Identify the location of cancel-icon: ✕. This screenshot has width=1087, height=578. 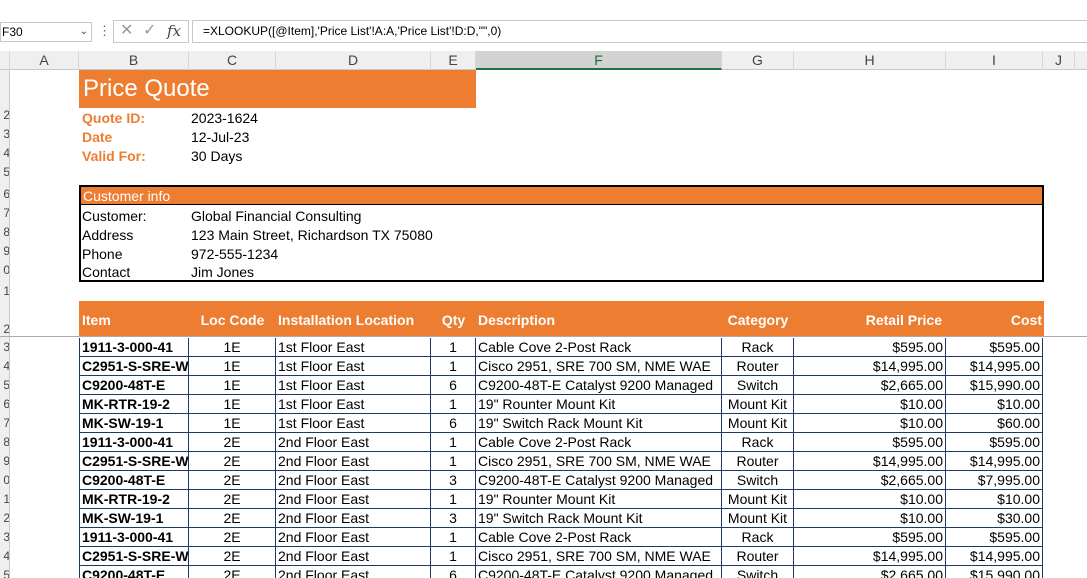
(126, 31).